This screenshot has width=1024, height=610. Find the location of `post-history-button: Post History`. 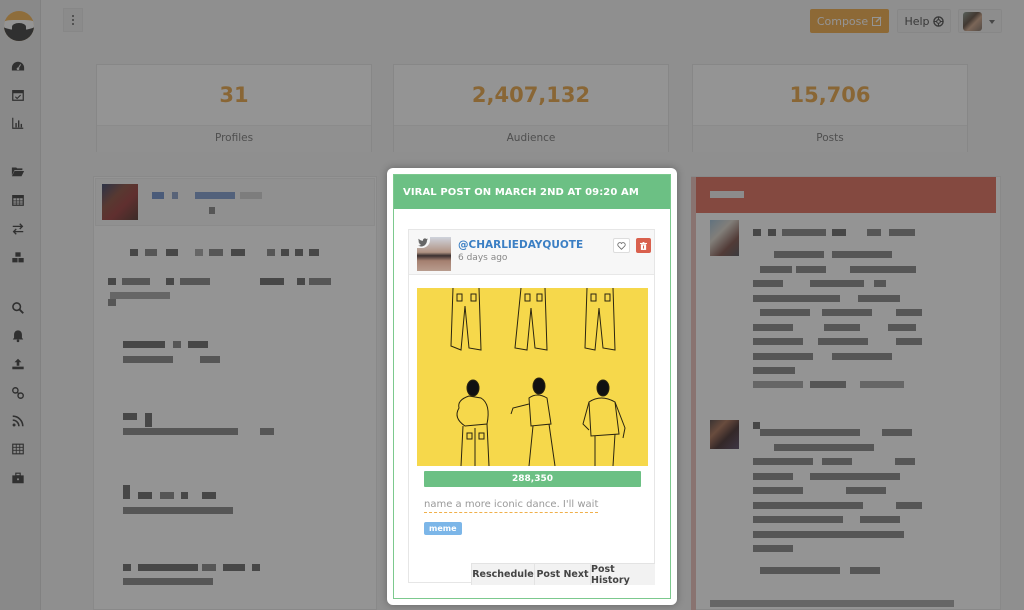

post-history-button: Post History is located at coordinates (622, 575).